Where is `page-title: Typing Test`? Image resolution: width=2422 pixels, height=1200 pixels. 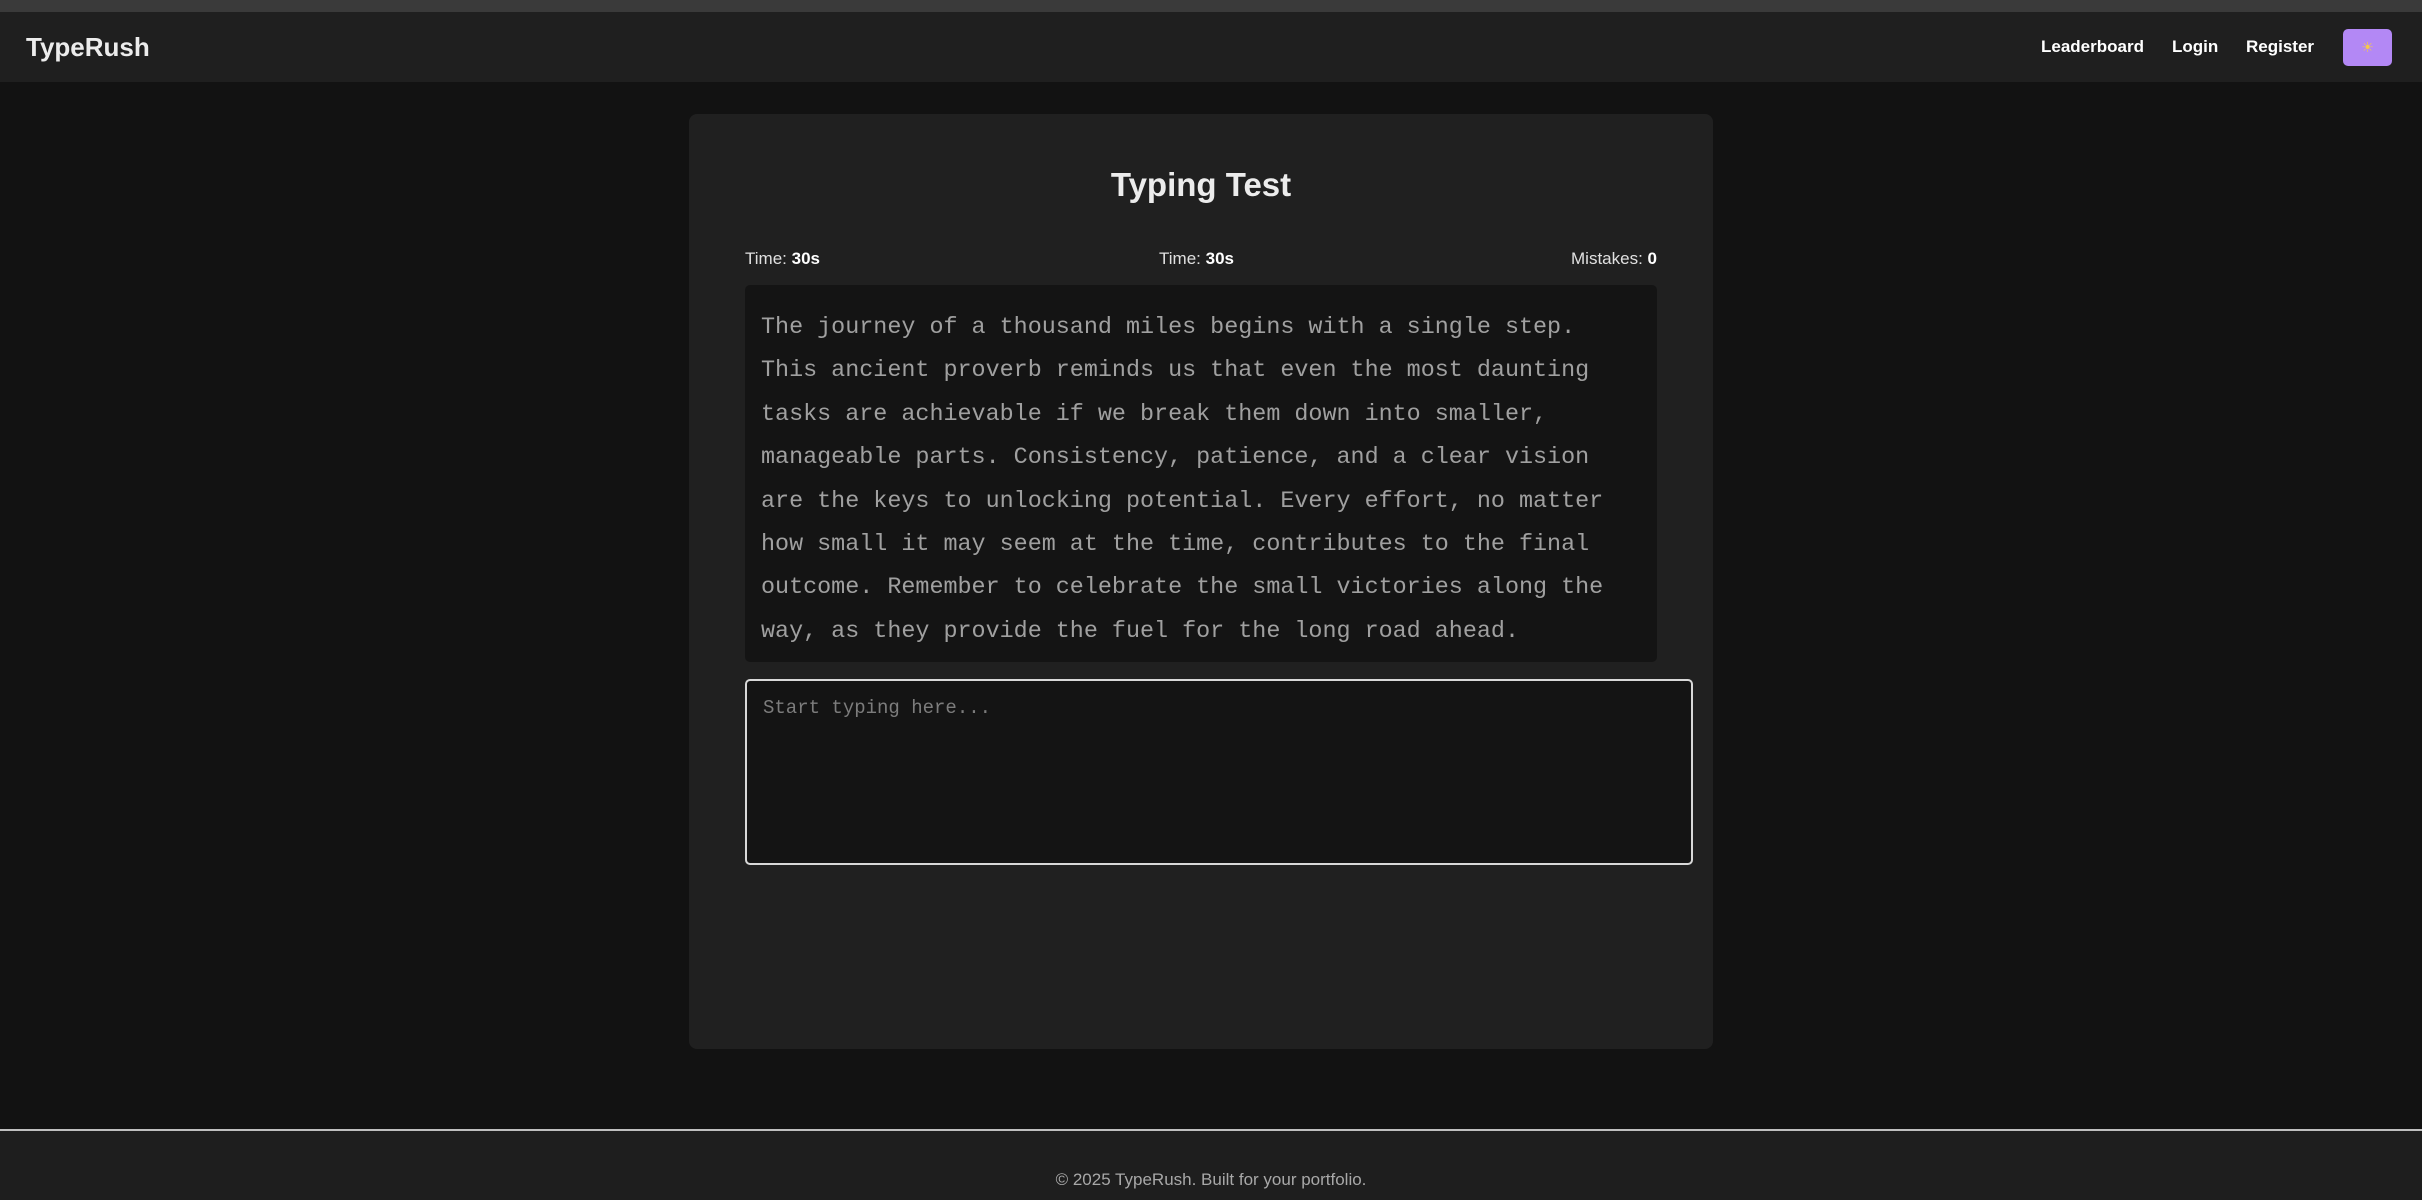
page-title: Typing Test is located at coordinates (1201, 184).